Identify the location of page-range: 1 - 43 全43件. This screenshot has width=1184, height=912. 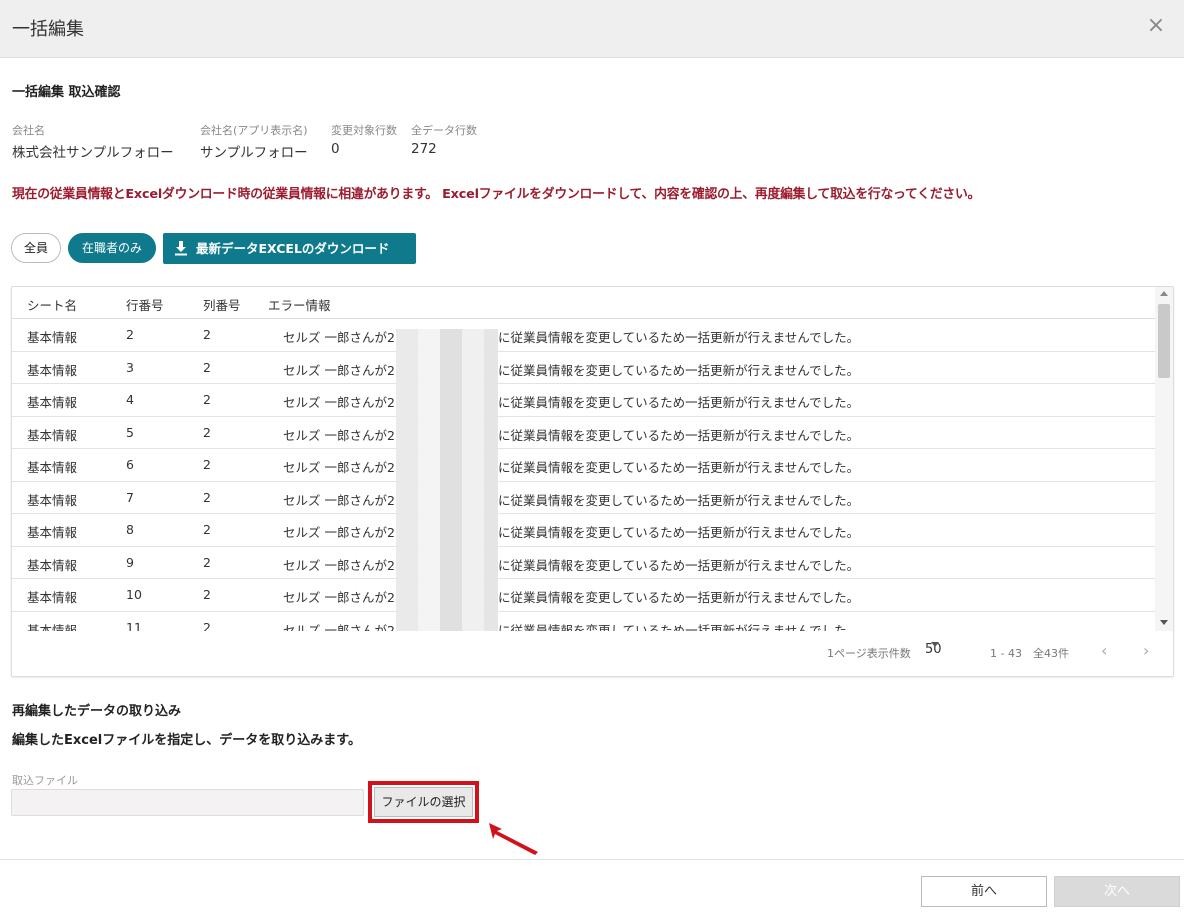
(1029, 653).